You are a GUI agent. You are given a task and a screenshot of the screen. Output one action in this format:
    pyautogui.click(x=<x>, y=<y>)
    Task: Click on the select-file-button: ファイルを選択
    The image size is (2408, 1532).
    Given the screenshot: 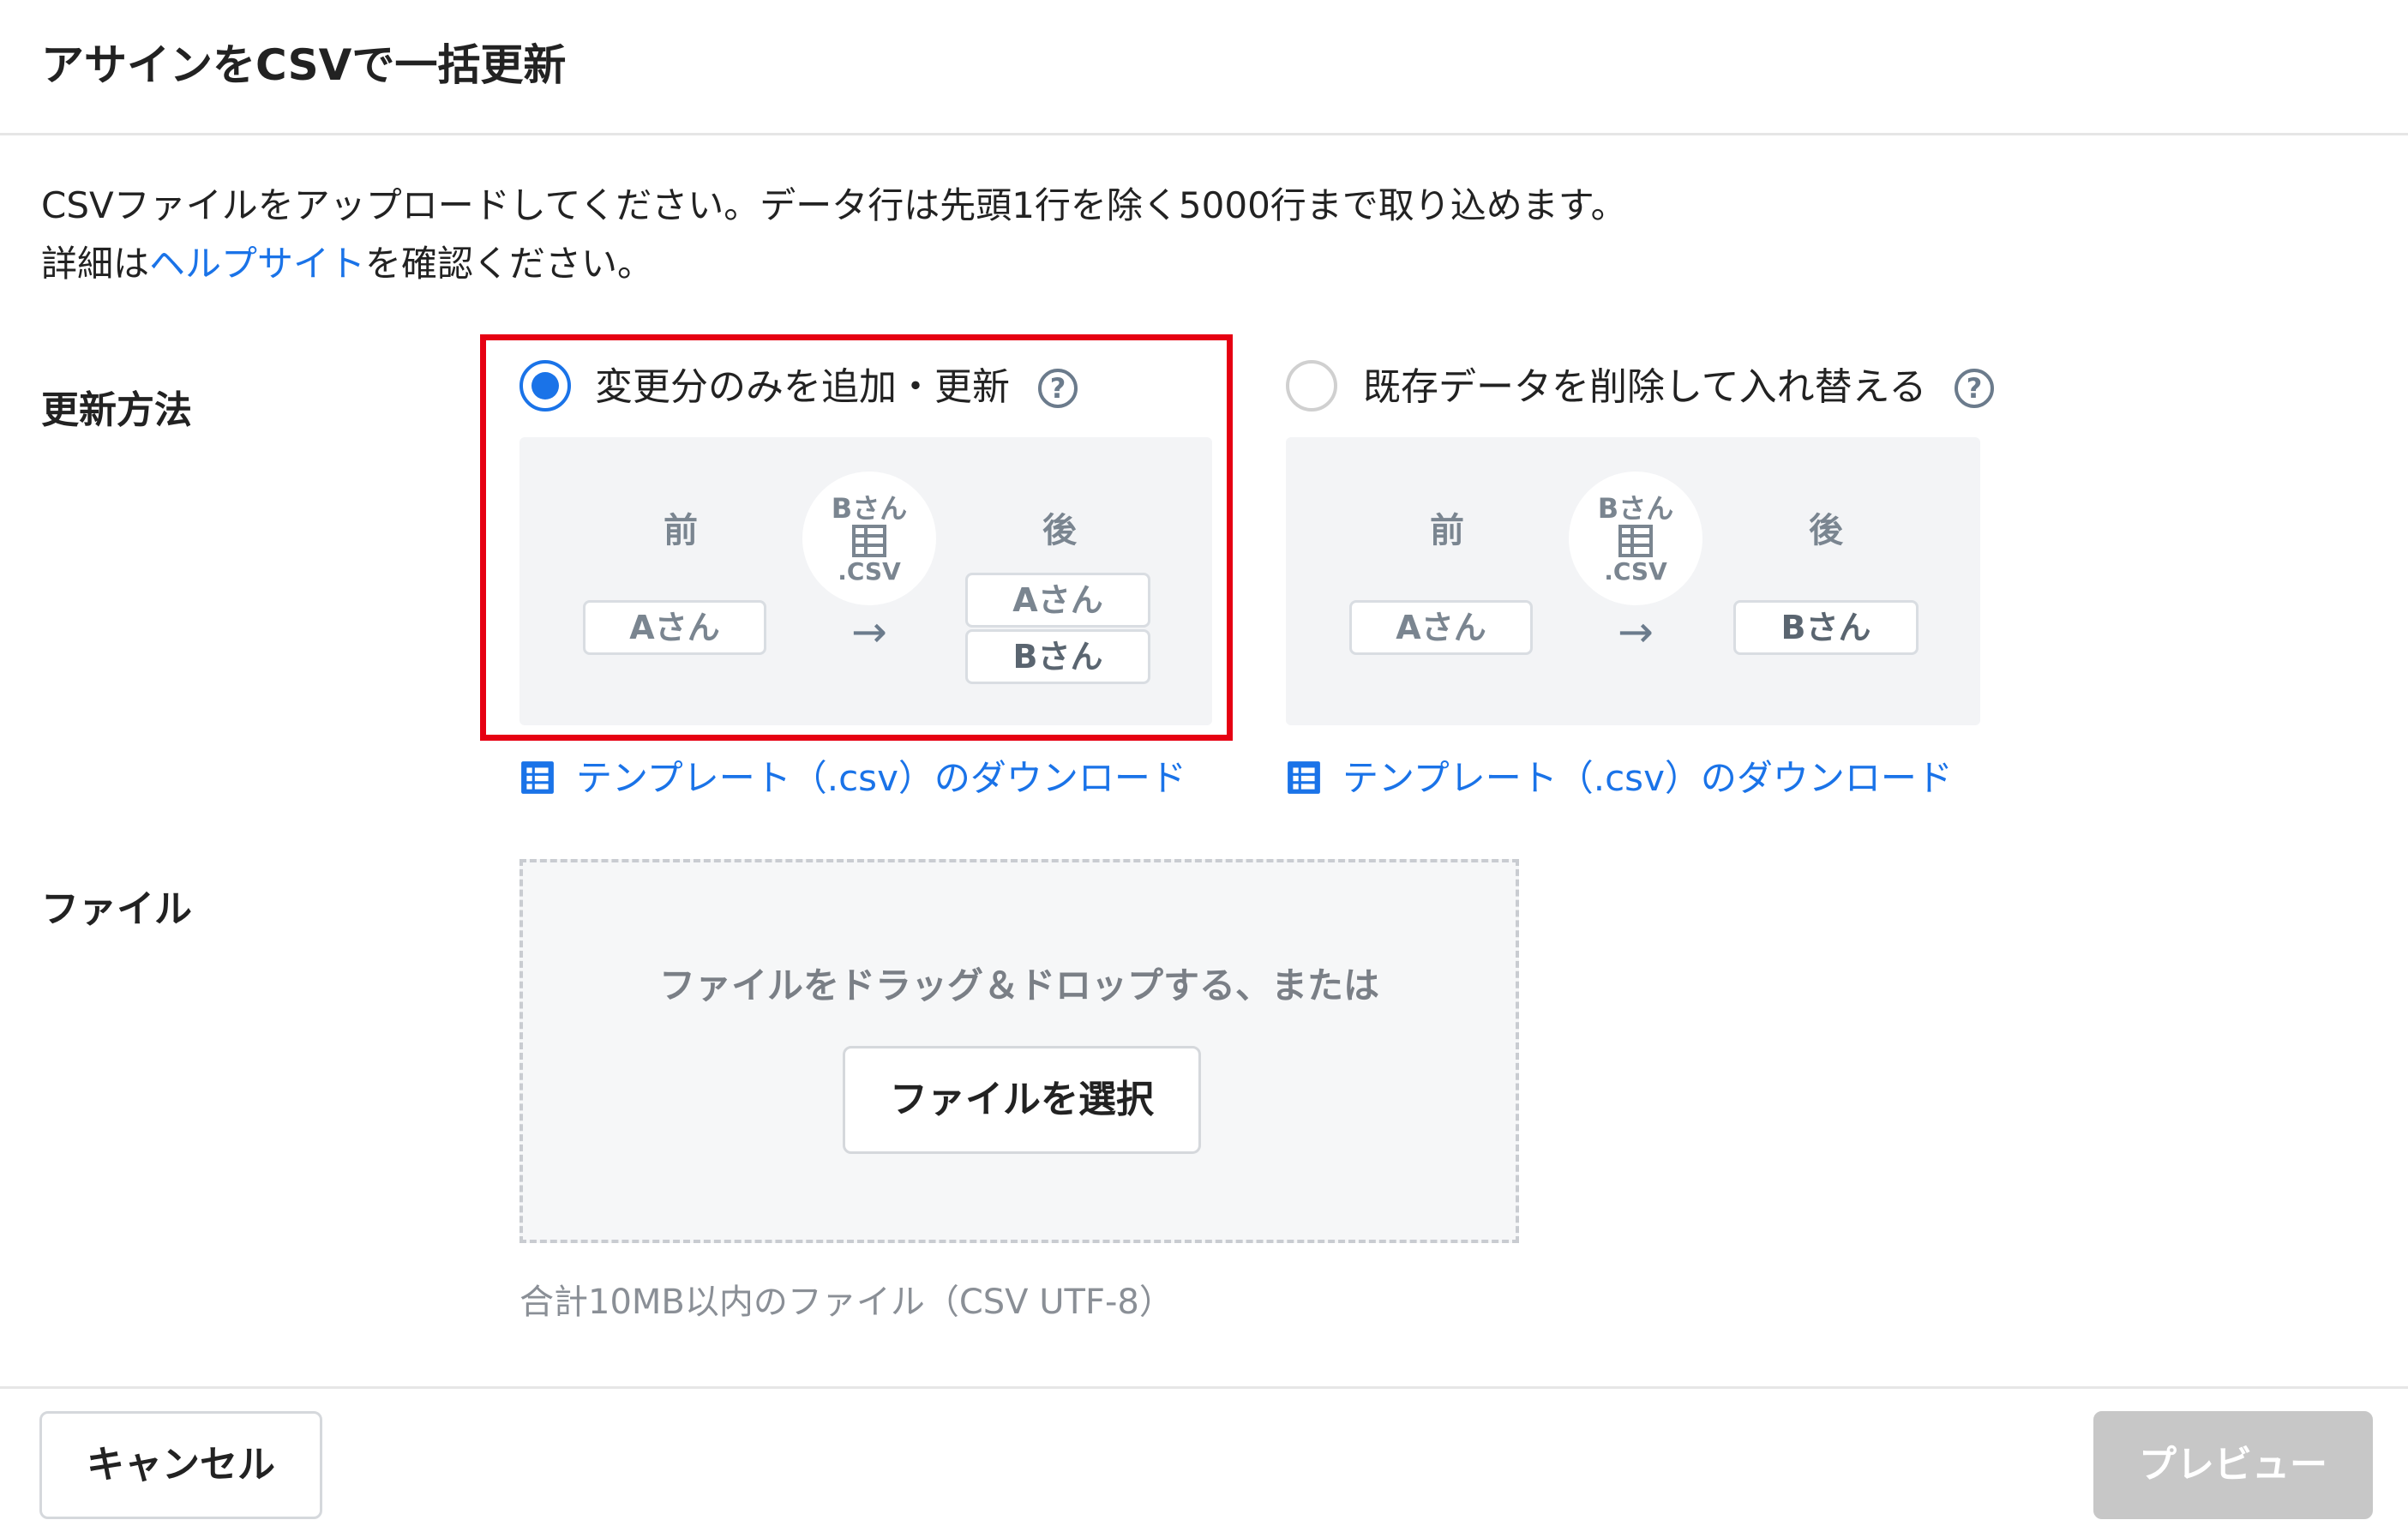 What is the action you would take?
    pyautogui.click(x=1022, y=1100)
    